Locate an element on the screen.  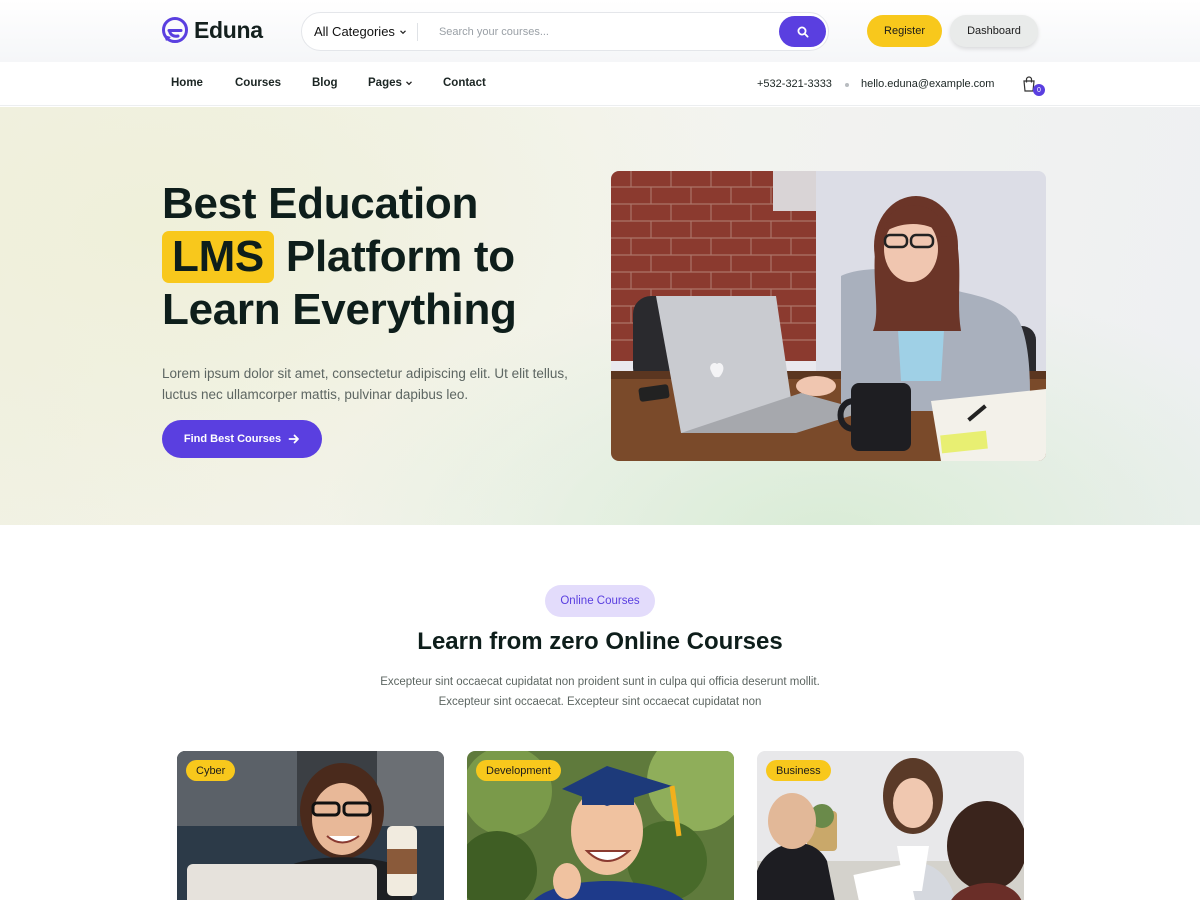
dashboard-button: Dashboard is located at coordinates (994, 31).